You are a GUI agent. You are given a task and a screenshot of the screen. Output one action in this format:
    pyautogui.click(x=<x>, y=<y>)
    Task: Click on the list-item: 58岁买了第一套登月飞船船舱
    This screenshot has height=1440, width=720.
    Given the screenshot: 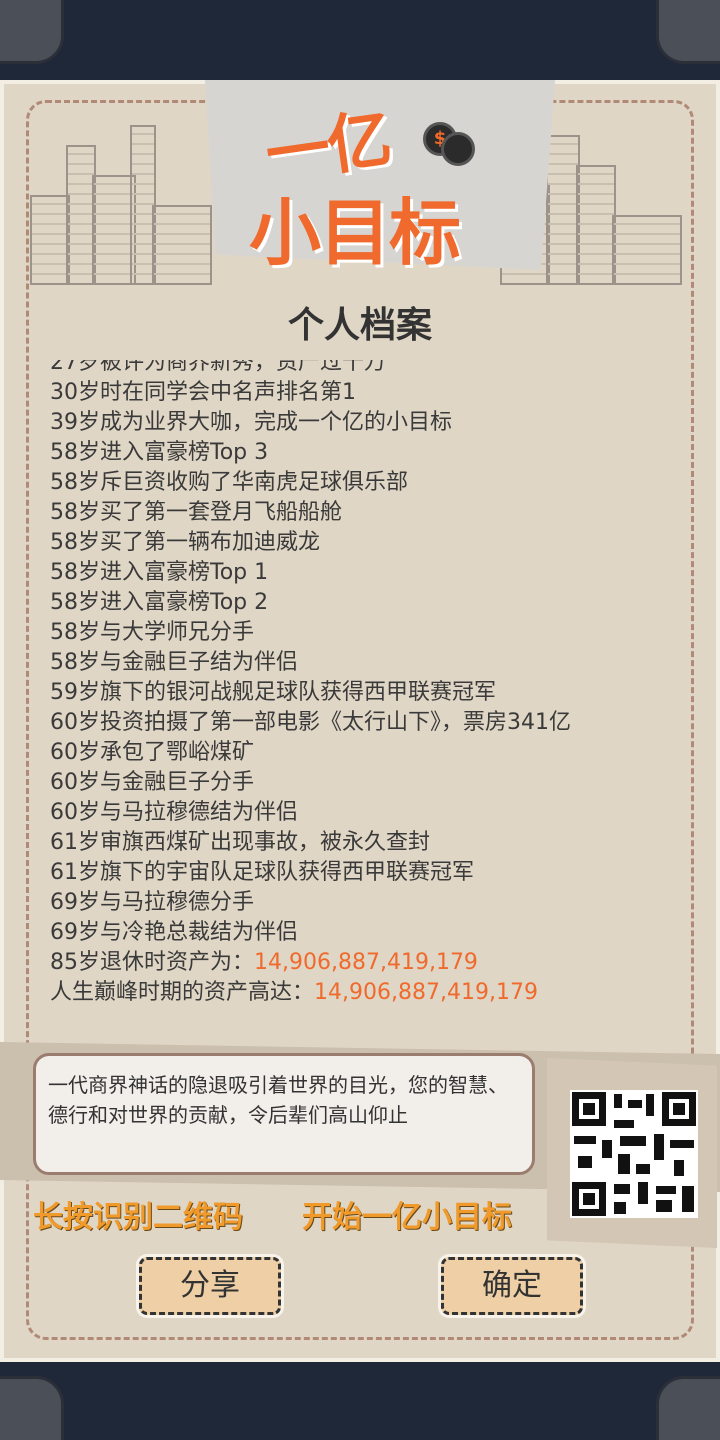 What is the action you would take?
    pyautogui.click(x=196, y=512)
    